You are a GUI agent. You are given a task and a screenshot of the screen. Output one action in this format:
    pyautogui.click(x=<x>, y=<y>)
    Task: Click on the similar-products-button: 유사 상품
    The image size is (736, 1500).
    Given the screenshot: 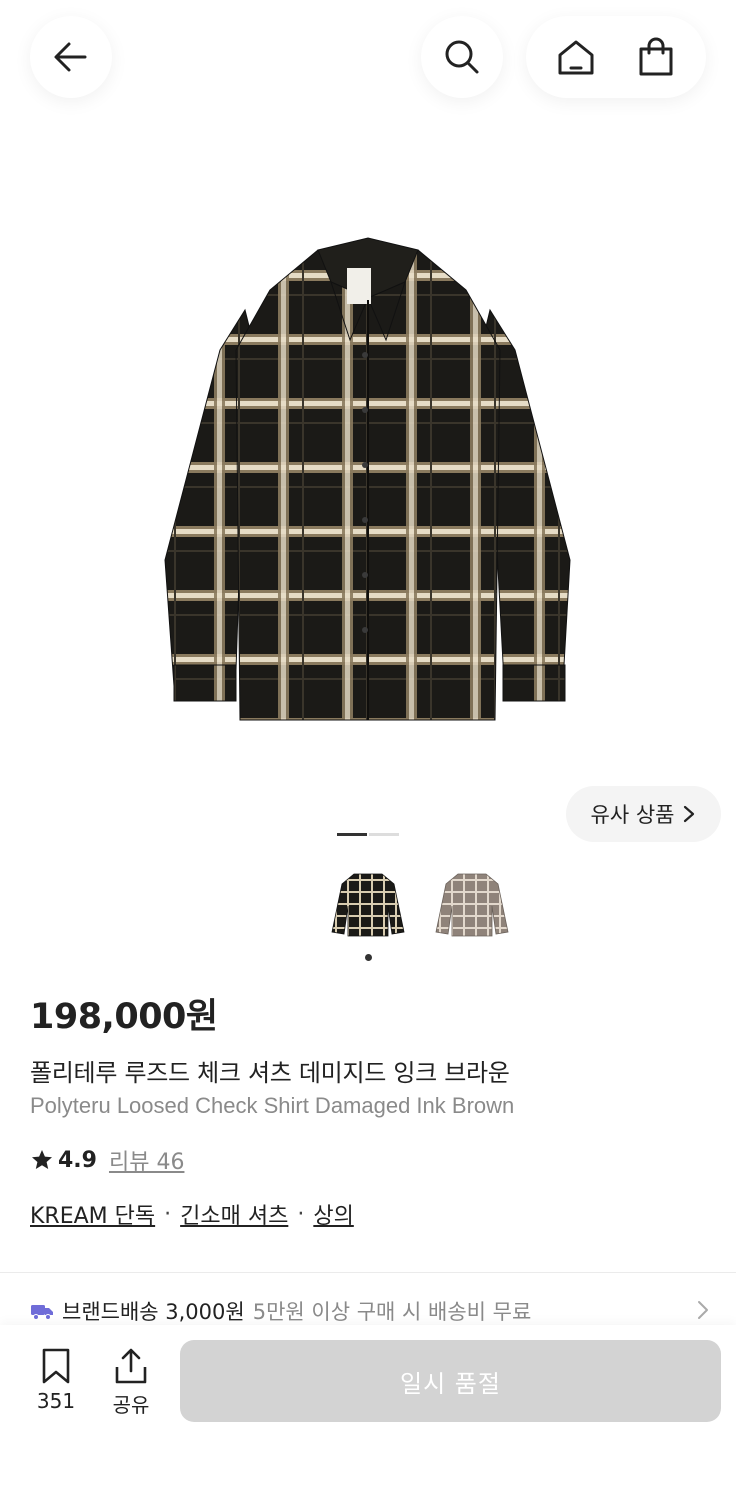 What is the action you would take?
    pyautogui.click(x=643, y=814)
    